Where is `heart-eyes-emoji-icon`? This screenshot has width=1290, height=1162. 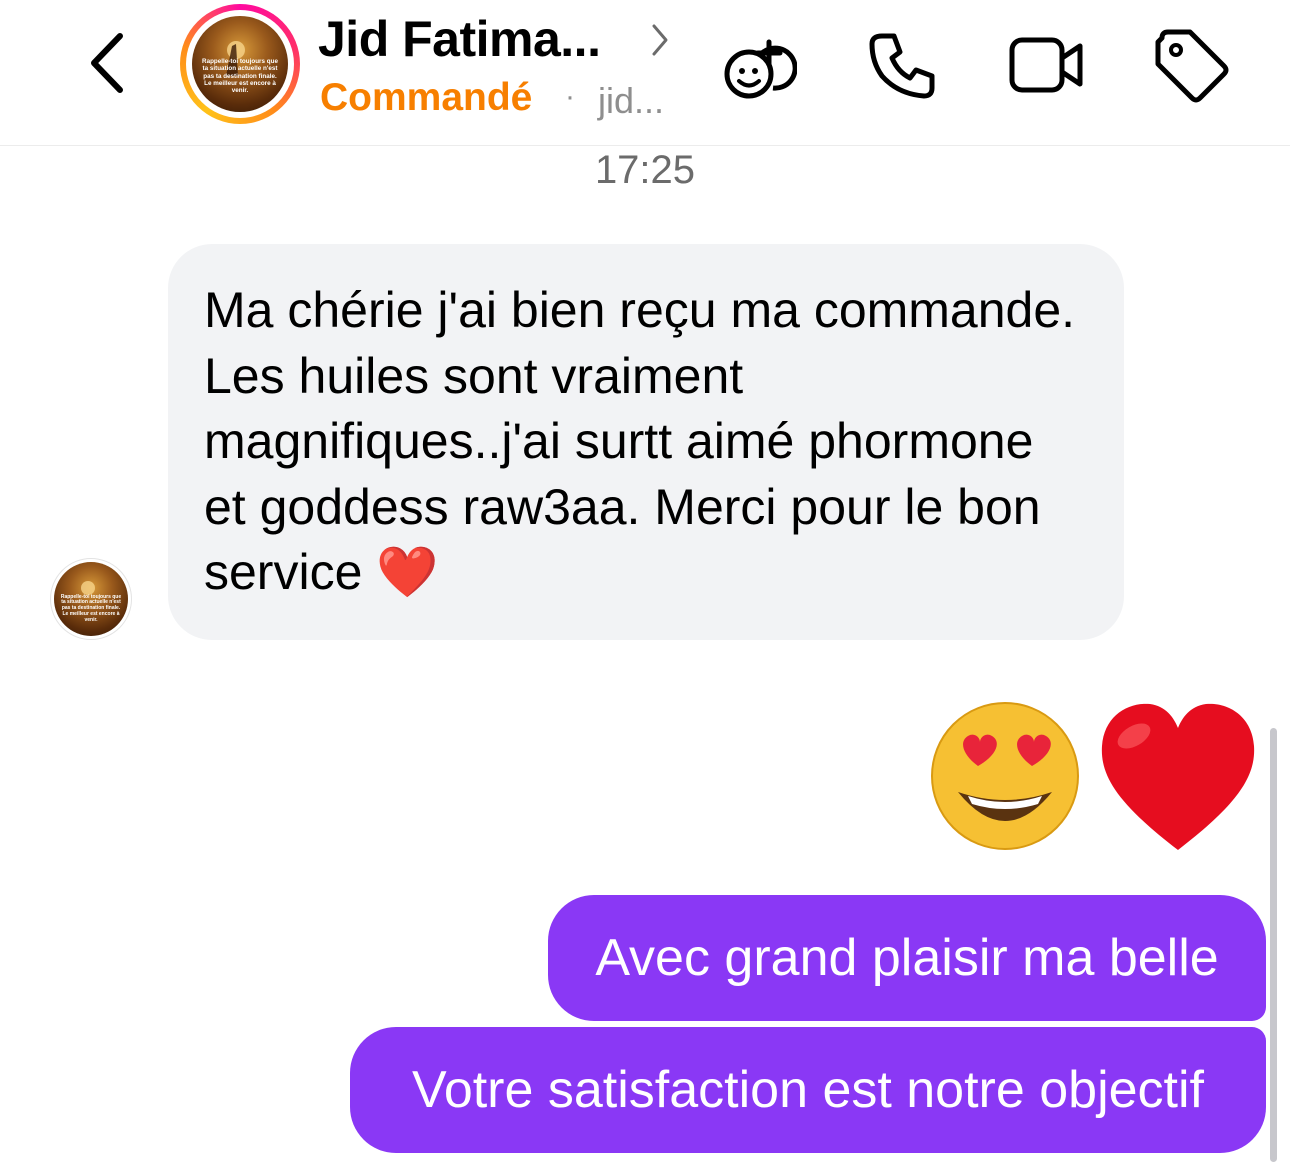
heart-eyes-emoji-icon is located at coordinates (1005, 776).